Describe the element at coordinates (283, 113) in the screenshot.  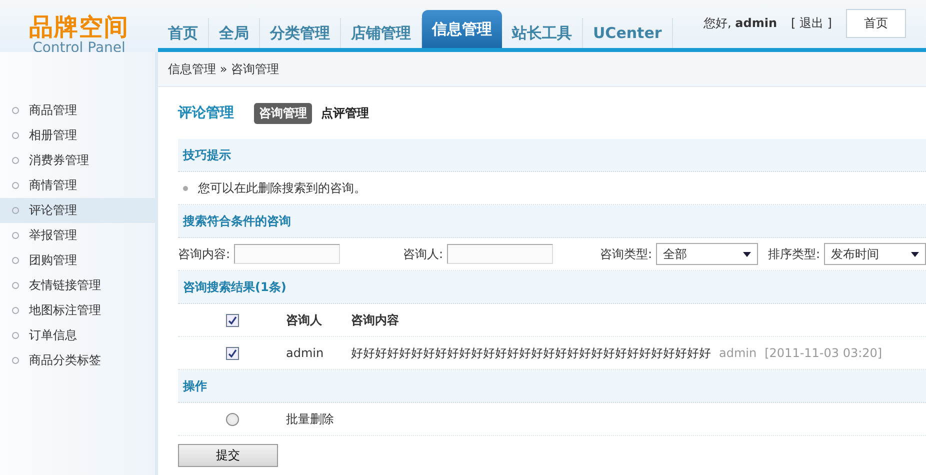
I see `sub-tab: 咨询管理` at that location.